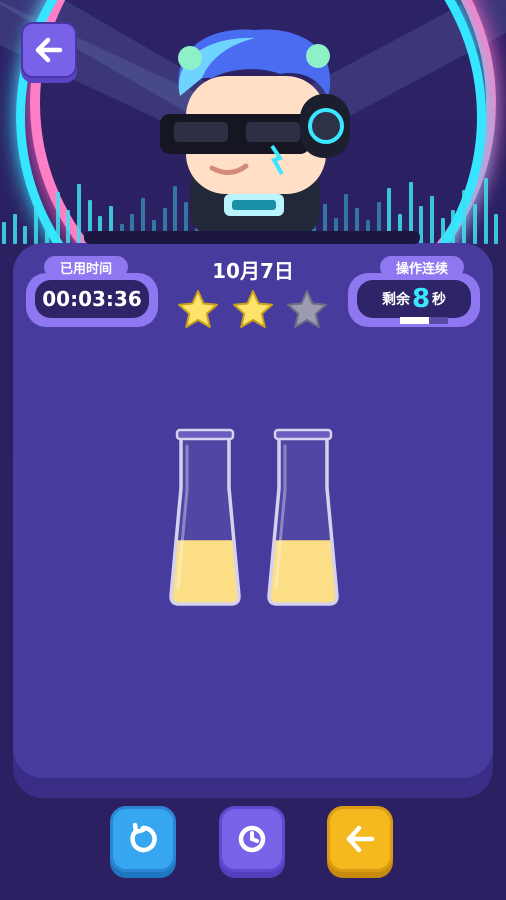 This screenshot has height=900, width=506. What do you see at coordinates (252, 237) in the screenshot?
I see `dj-deck` at bounding box center [252, 237].